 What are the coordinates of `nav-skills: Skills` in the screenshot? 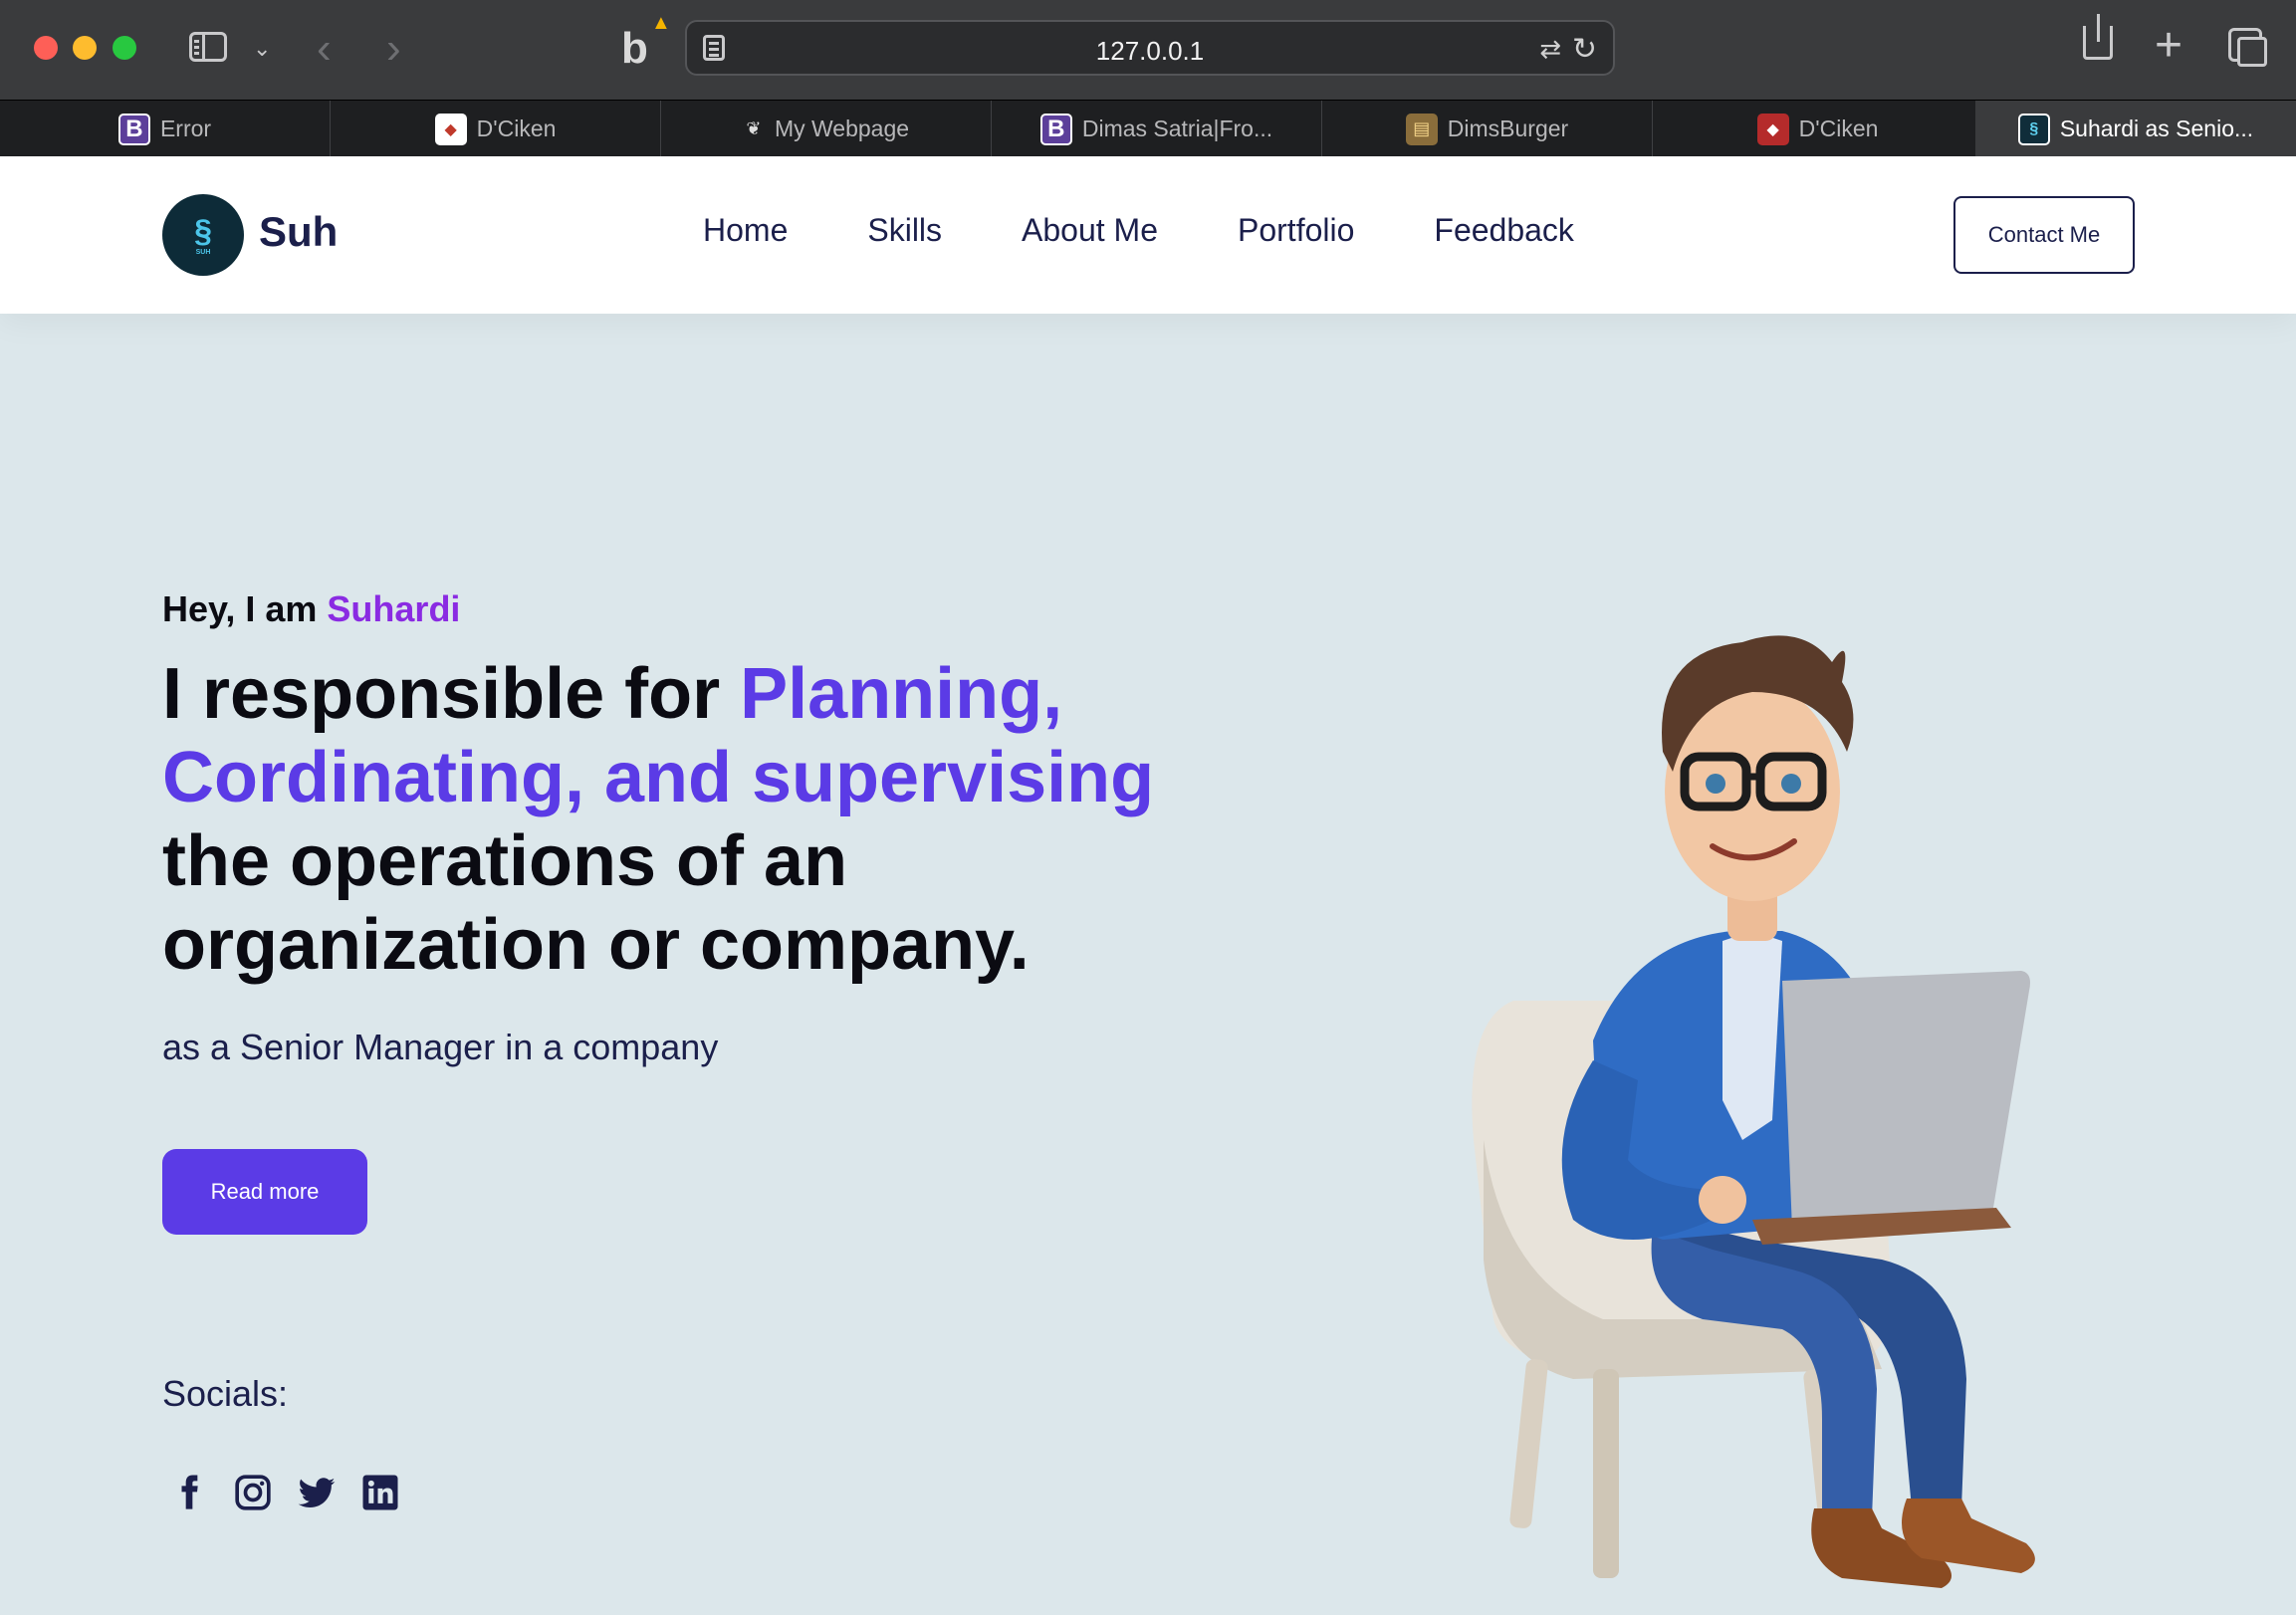 It's located at (904, 230).